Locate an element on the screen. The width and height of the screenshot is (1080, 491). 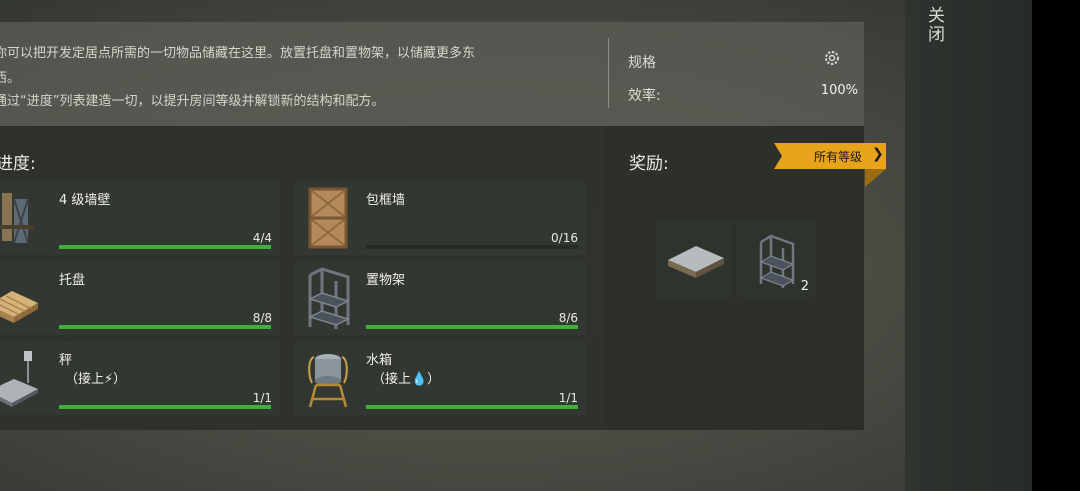
efficiency-label: 效率: is located at coordinates (644, 96).